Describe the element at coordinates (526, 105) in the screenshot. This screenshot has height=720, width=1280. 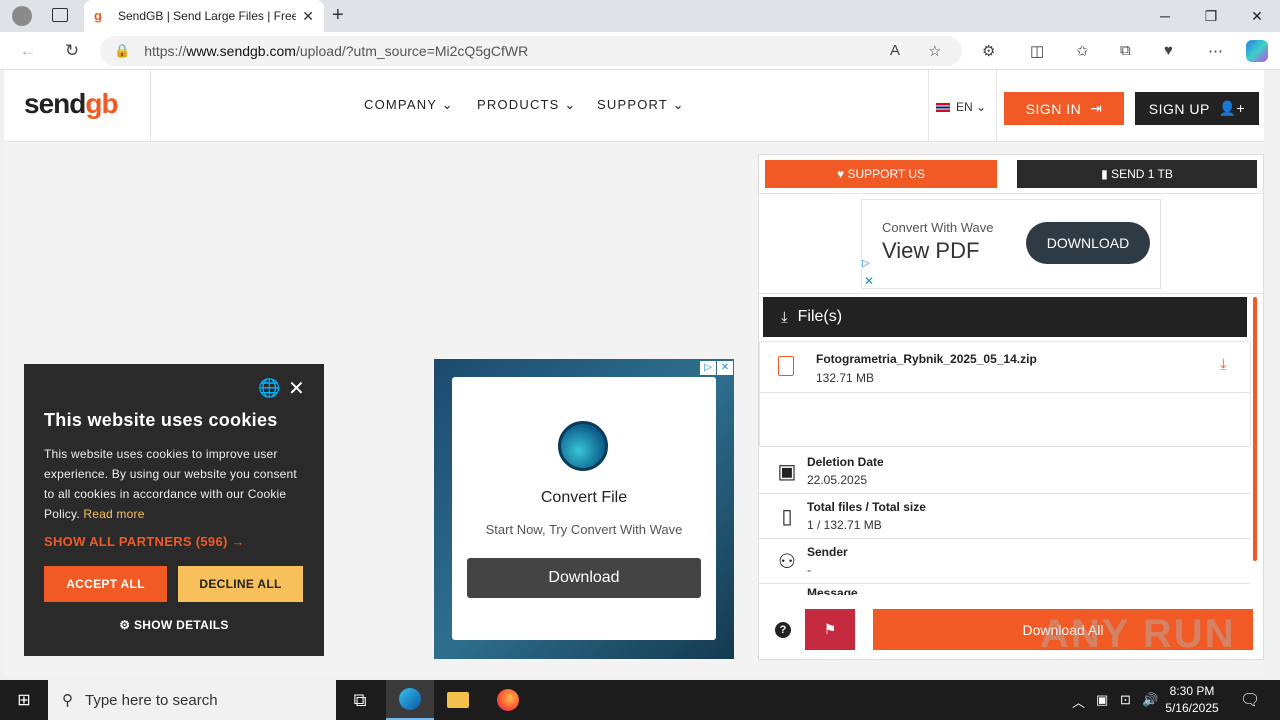
I see `menu-products: PRODUCTS ⌄` at that location.